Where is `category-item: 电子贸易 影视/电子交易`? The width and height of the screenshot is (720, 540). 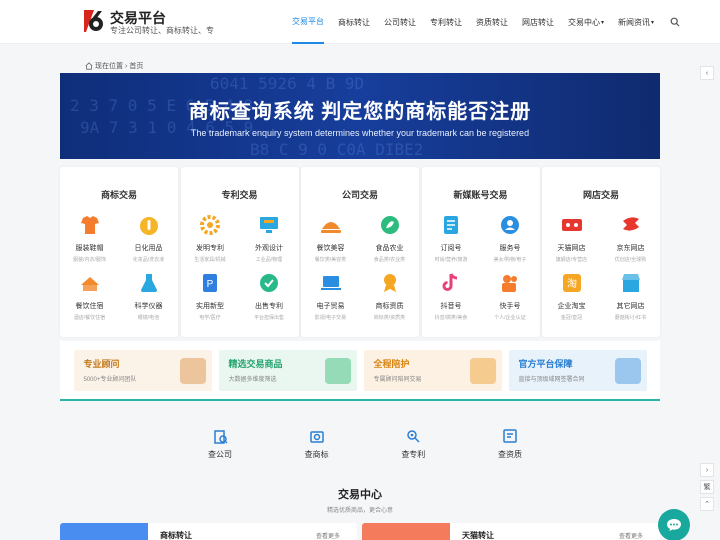
category-item: 电子贸易 影视/电子交易 is located at coordinates (330, 296).